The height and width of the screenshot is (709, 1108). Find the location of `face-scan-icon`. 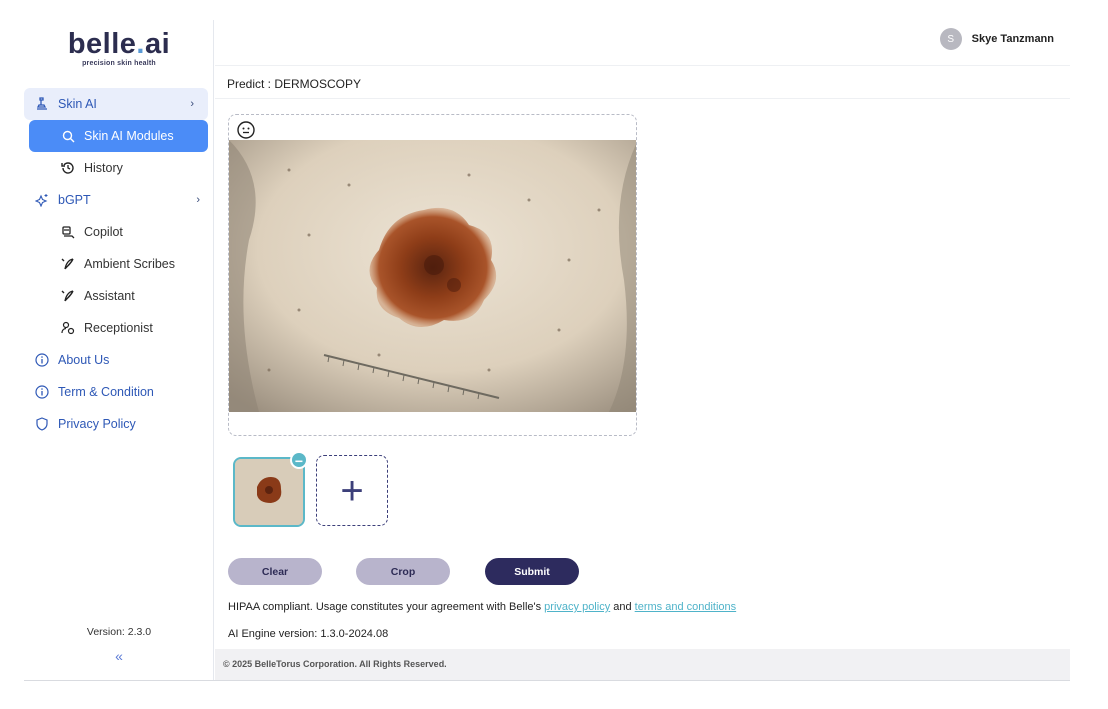

face-scan-icon is located at coordinates (246, 130).